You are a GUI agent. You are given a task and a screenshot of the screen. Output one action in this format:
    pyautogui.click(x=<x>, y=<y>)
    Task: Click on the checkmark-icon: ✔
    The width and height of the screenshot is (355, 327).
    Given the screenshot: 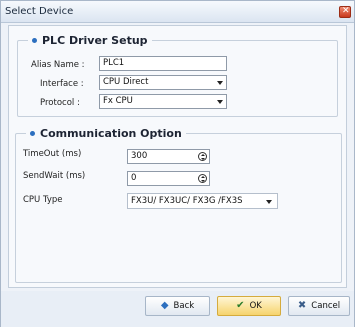 What is the action you would take?
    pyautogui.click(x=240, y=305)
    